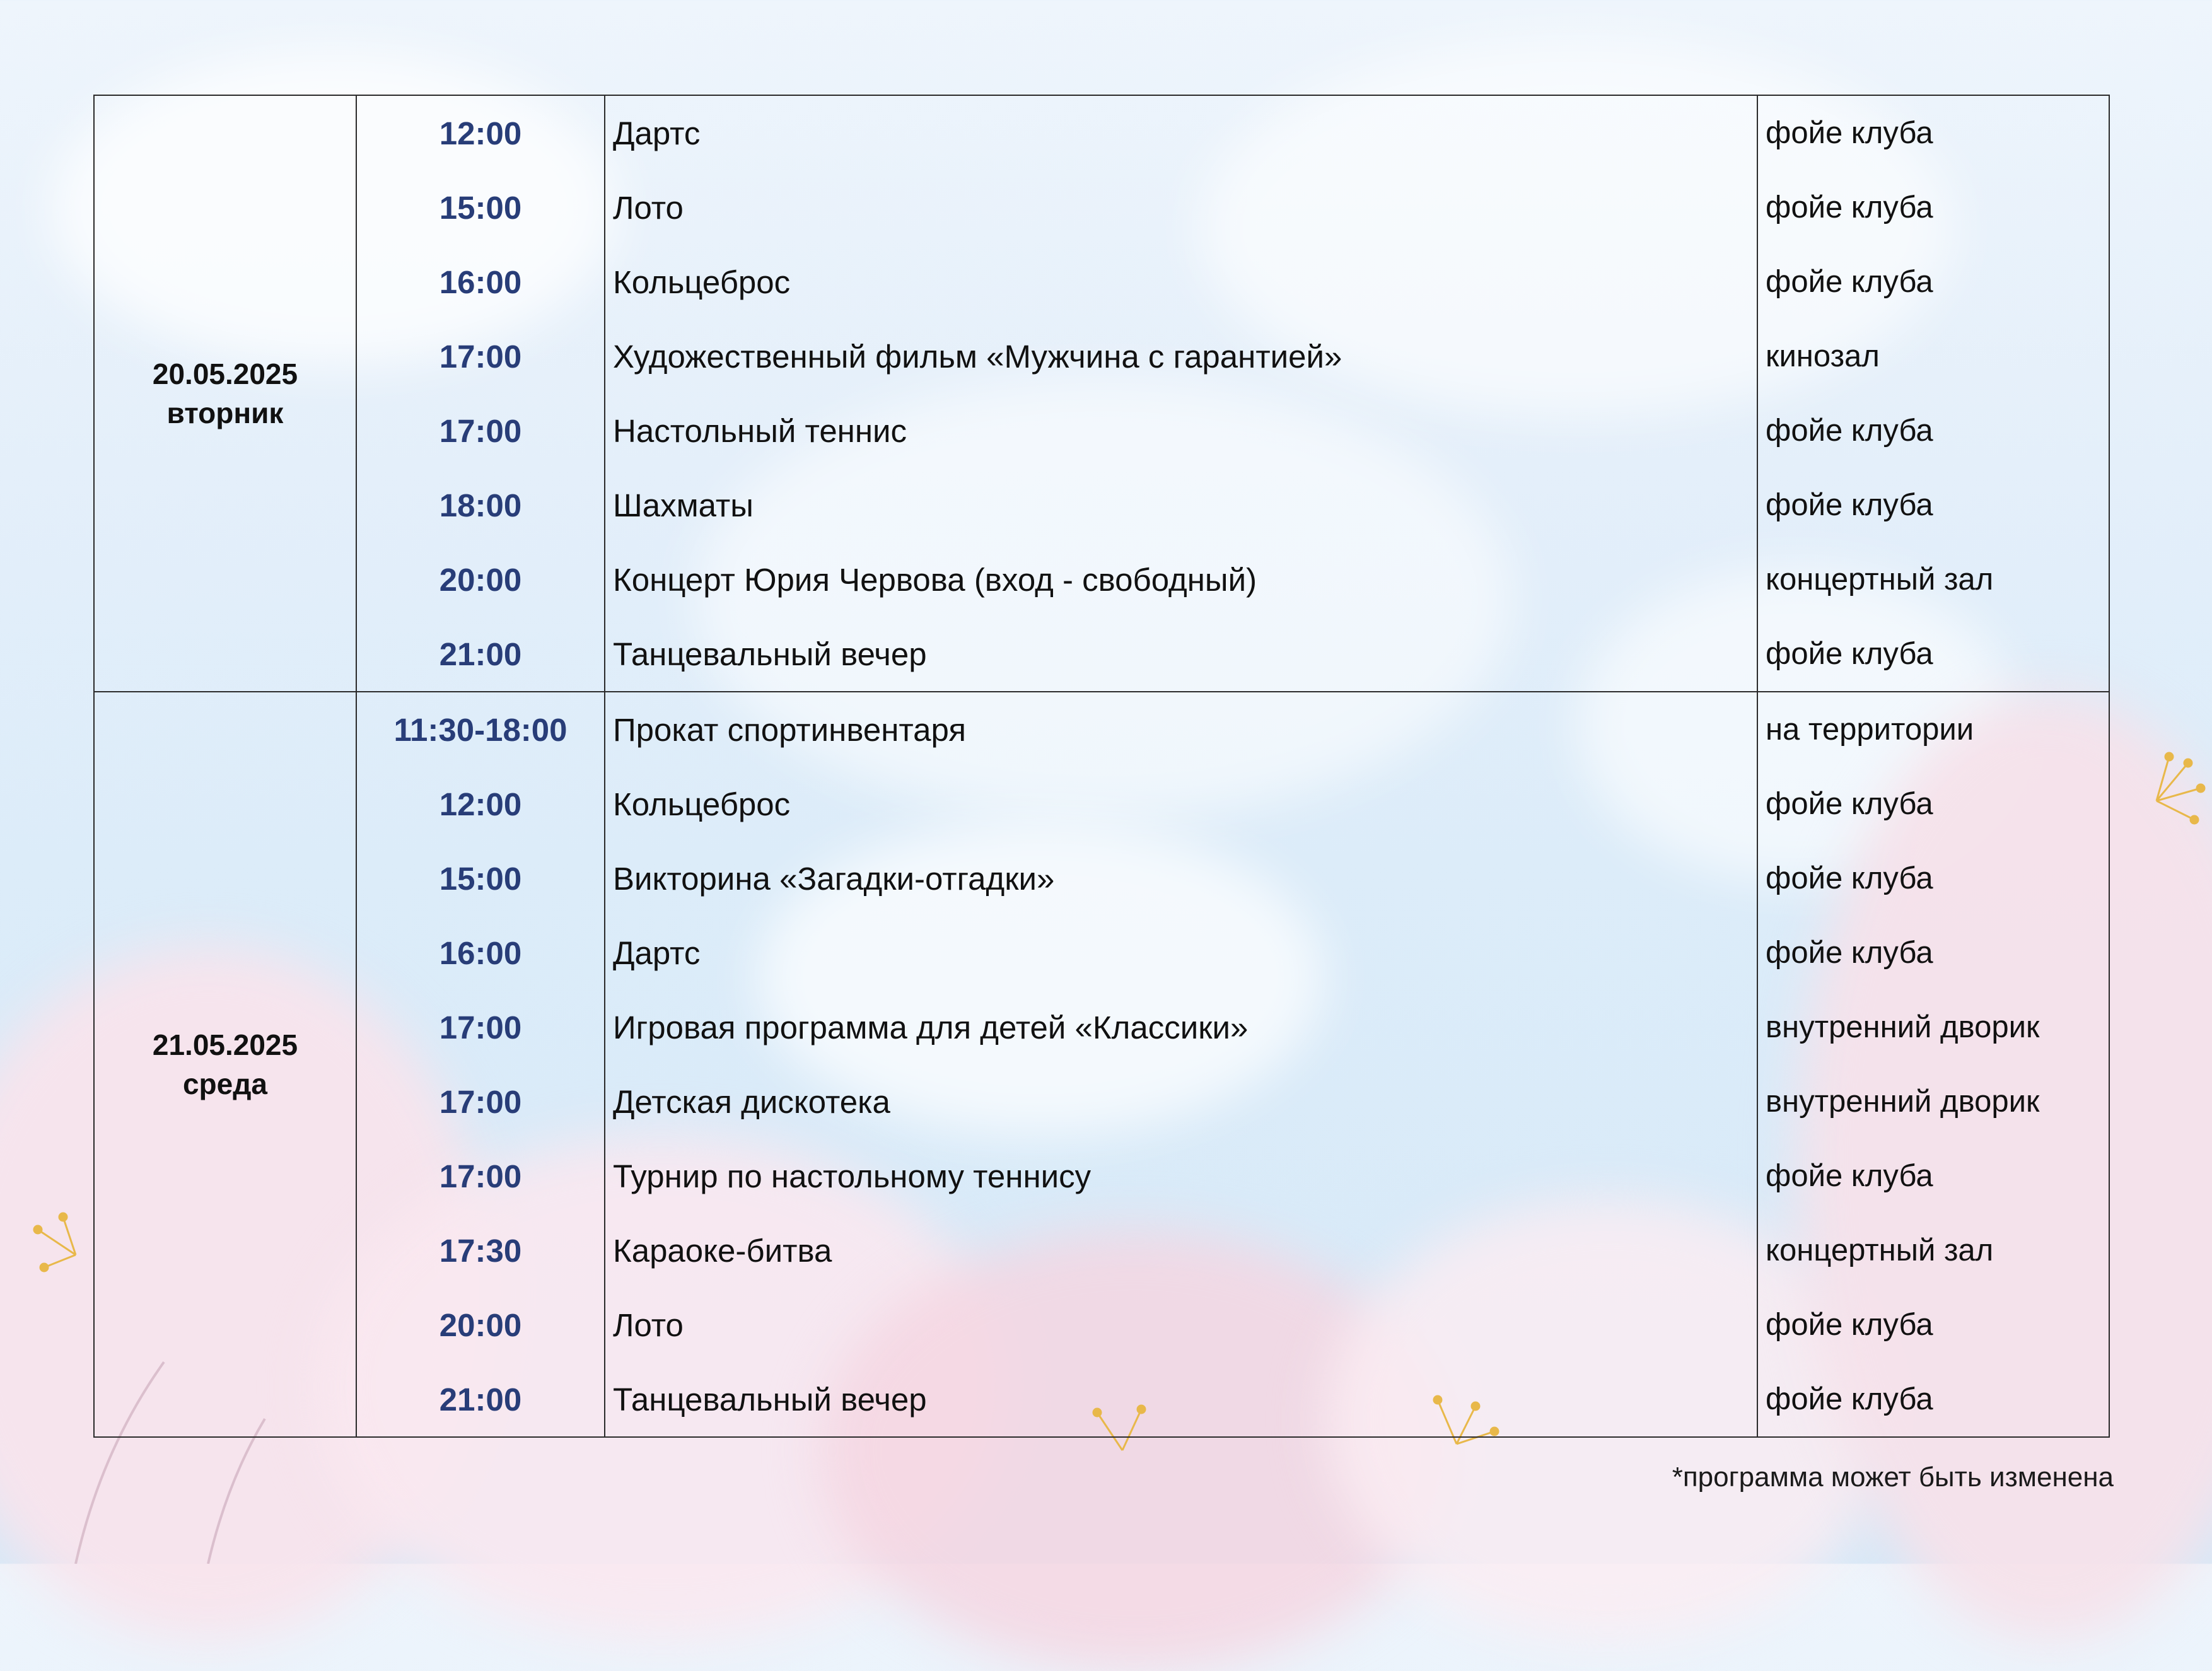 The height and width of the screenshot is (1671, 2212). I want to click on event-title: Детская дискотека, so click(1181, 1101).